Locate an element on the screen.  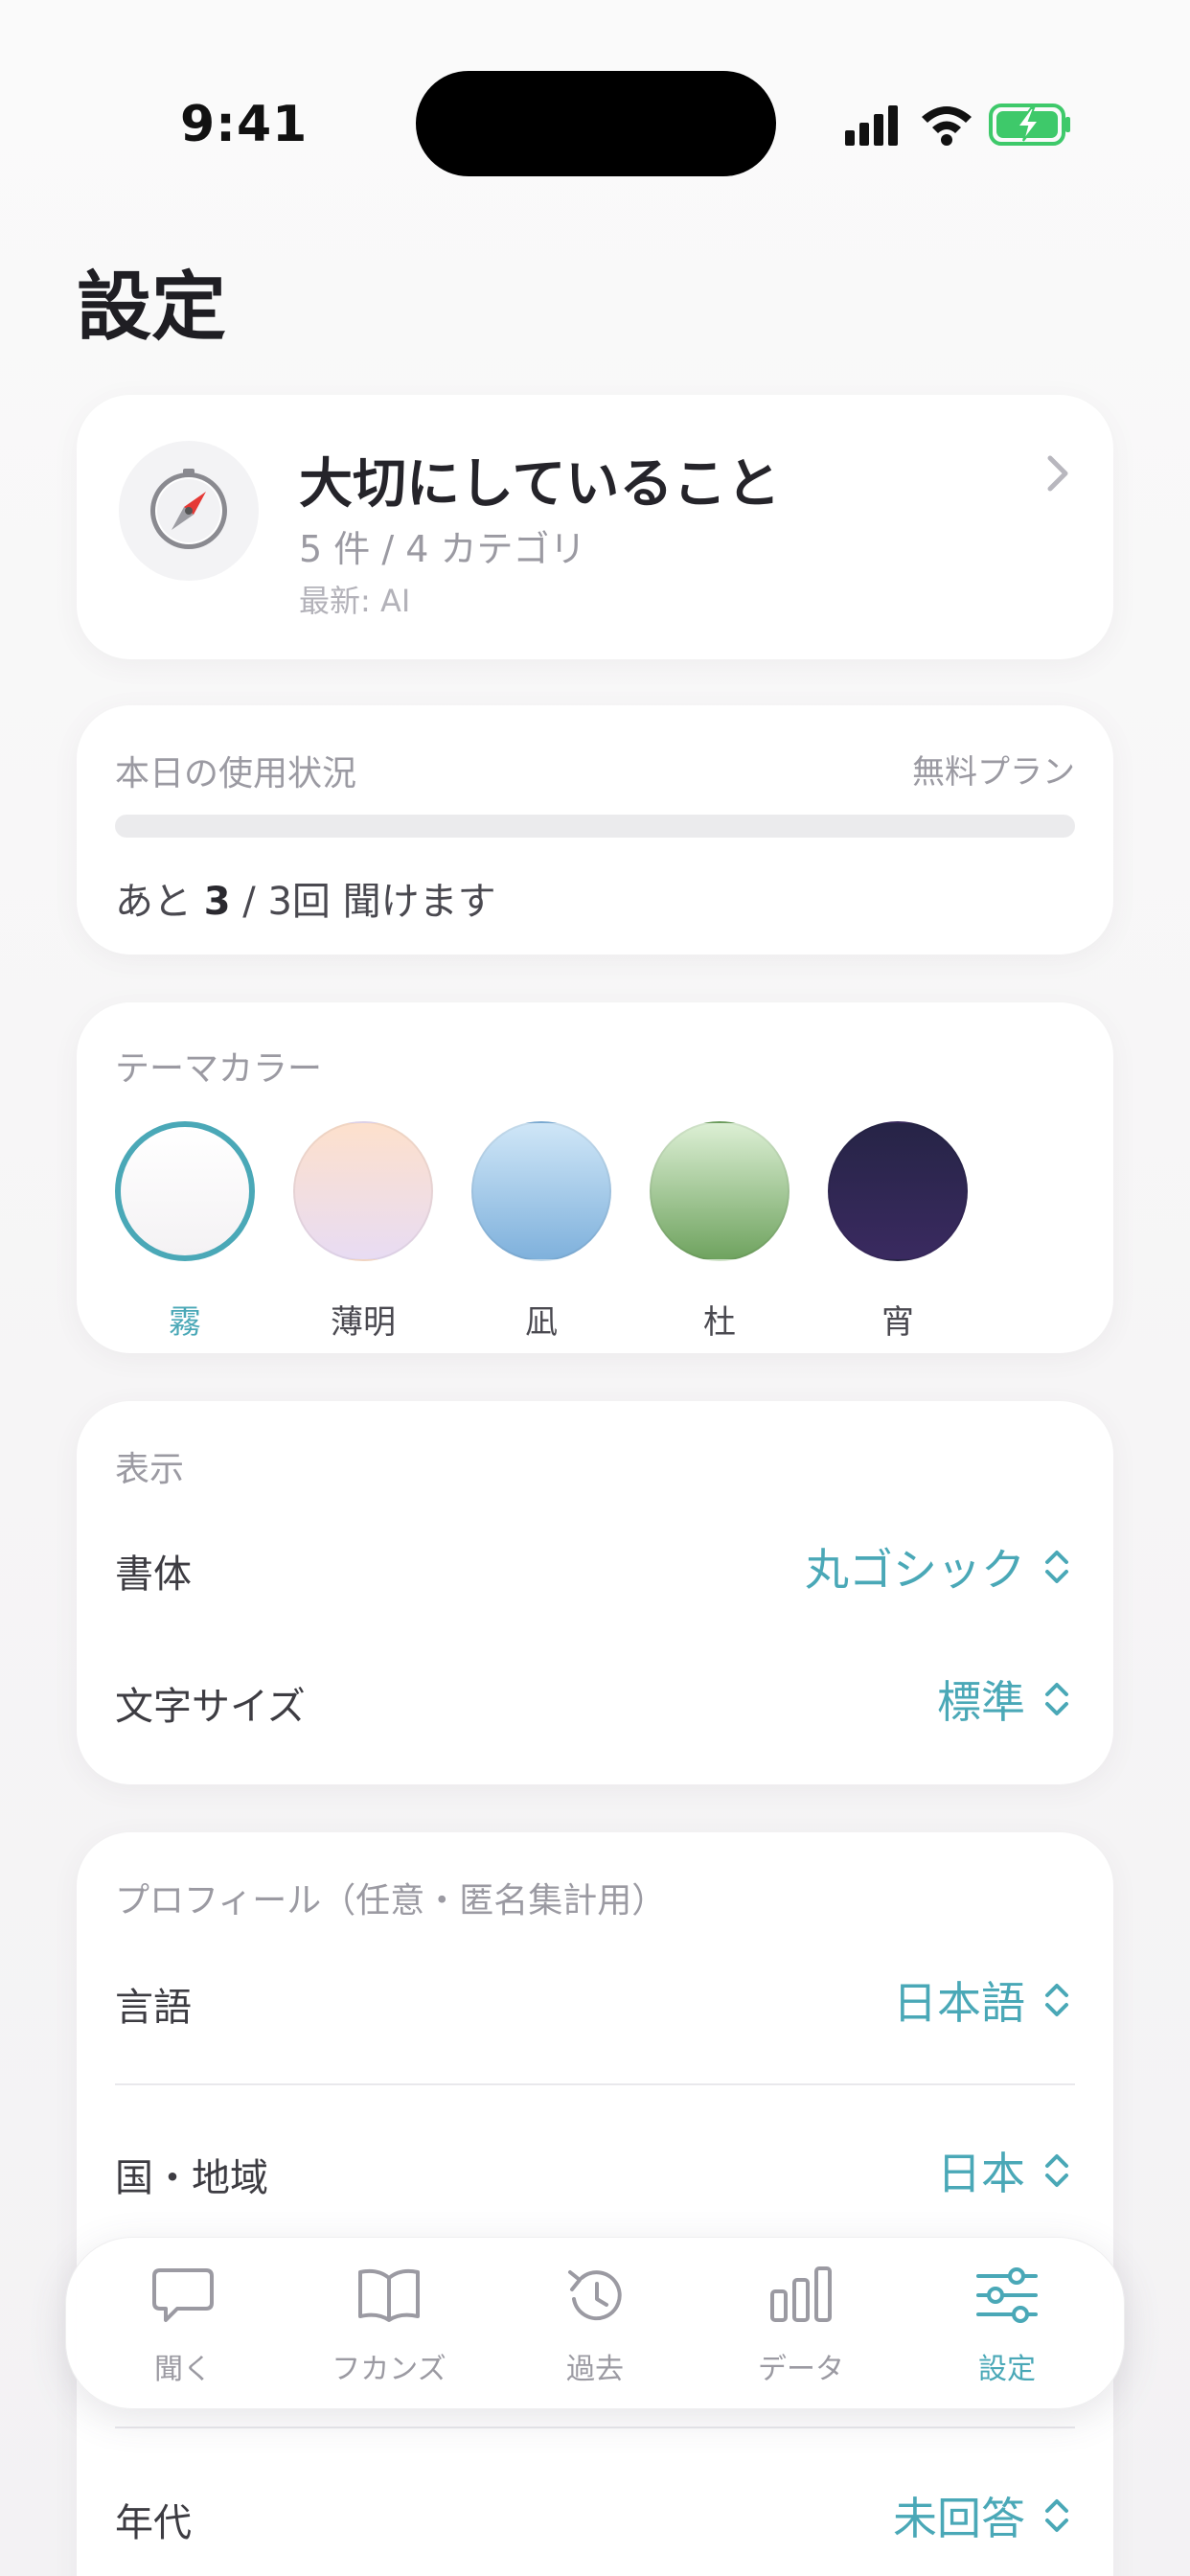
tab-settings: 設定 is located at coordinates (1007, 2328).